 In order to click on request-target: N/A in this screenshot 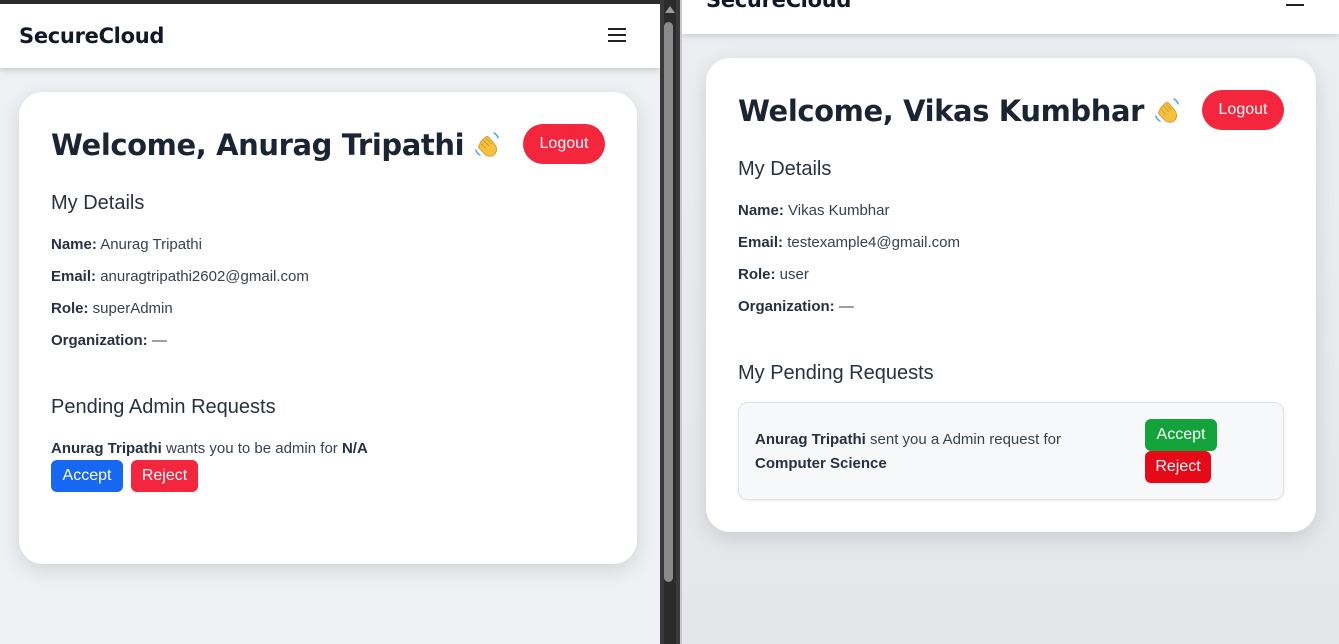, I will do `click(354, 448)`.